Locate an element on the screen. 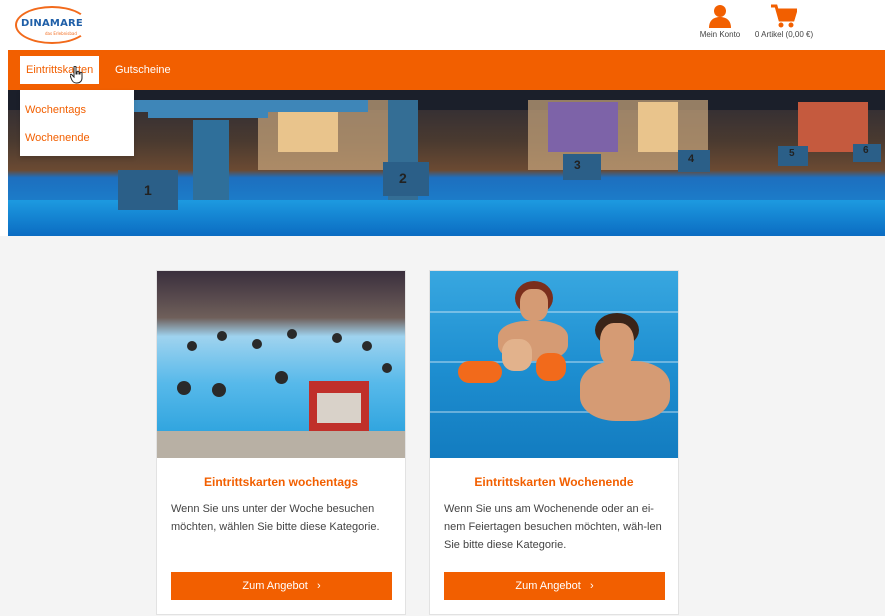  hand-cursor-icon is located at coordinates (76, 75).